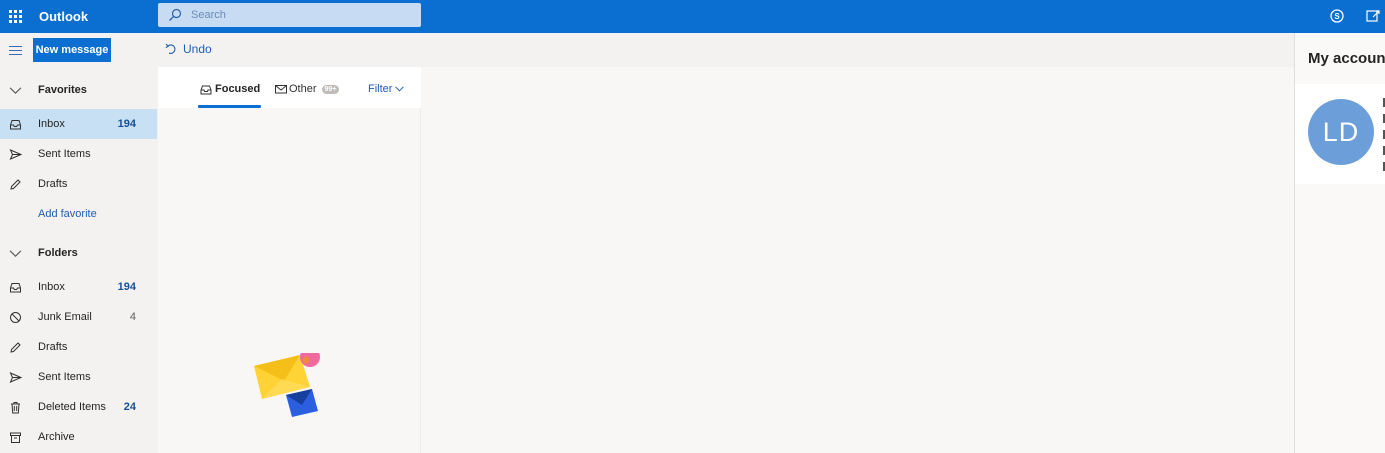  What do you see at coordinates (15, 437) in the screenshot?
I see `archive-icon` at bounding box center [15, 437].